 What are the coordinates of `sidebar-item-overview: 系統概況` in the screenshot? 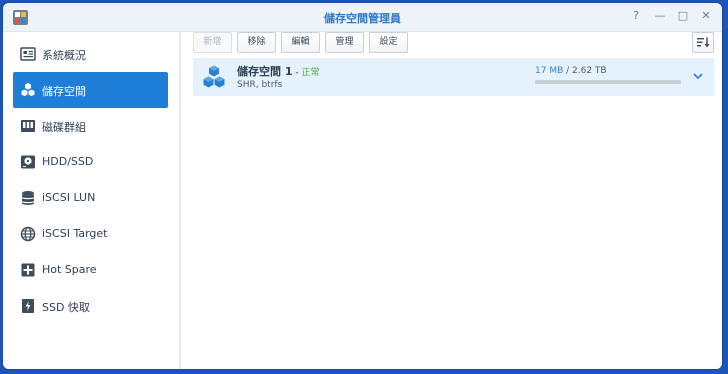 It's located at (90, 54).